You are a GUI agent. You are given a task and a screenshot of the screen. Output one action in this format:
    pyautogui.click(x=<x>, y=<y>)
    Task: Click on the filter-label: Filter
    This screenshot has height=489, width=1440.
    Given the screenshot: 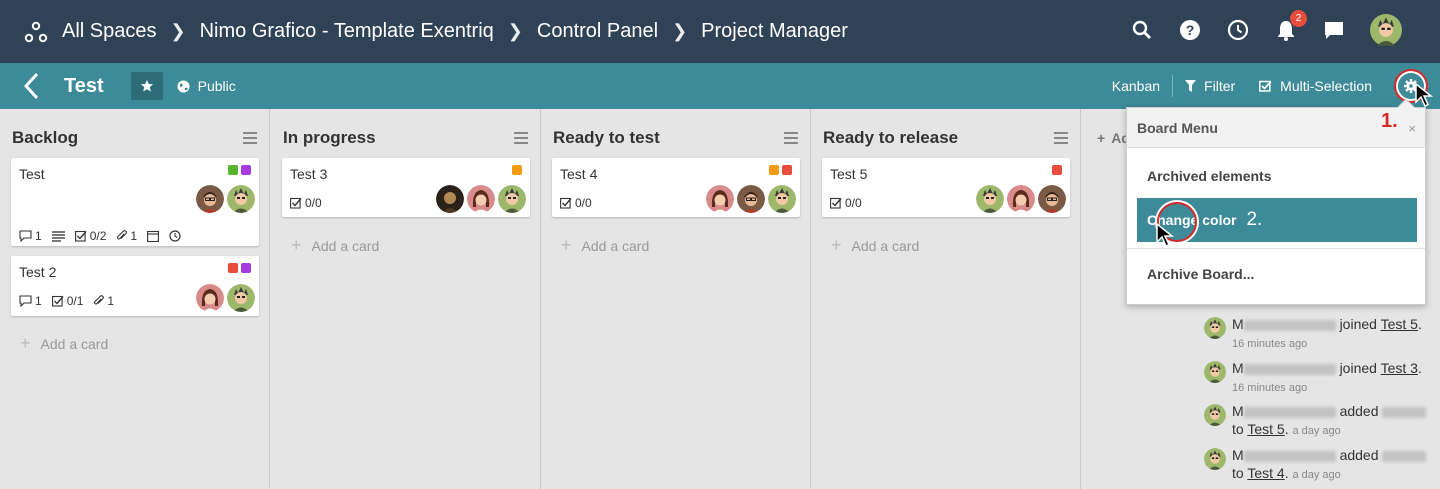 What is the action you would take?
    pyautogui.click(x=1220, y=86)
    